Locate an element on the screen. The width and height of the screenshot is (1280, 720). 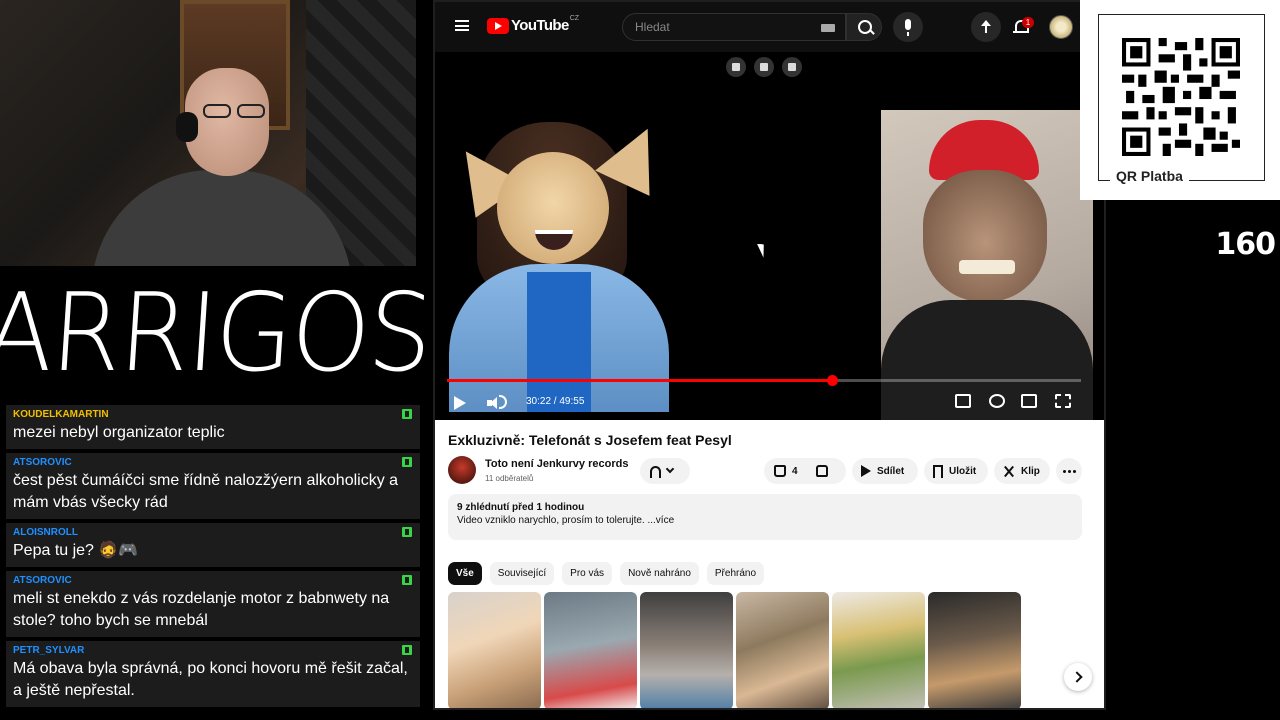
chat-text: mezei nebyl organizator teplic is located at coordinates (119, 432).